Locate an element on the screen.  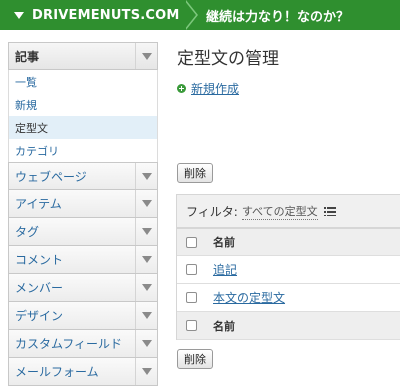
sidebar-item-label: アイテム is located at coordinates (38, 204).